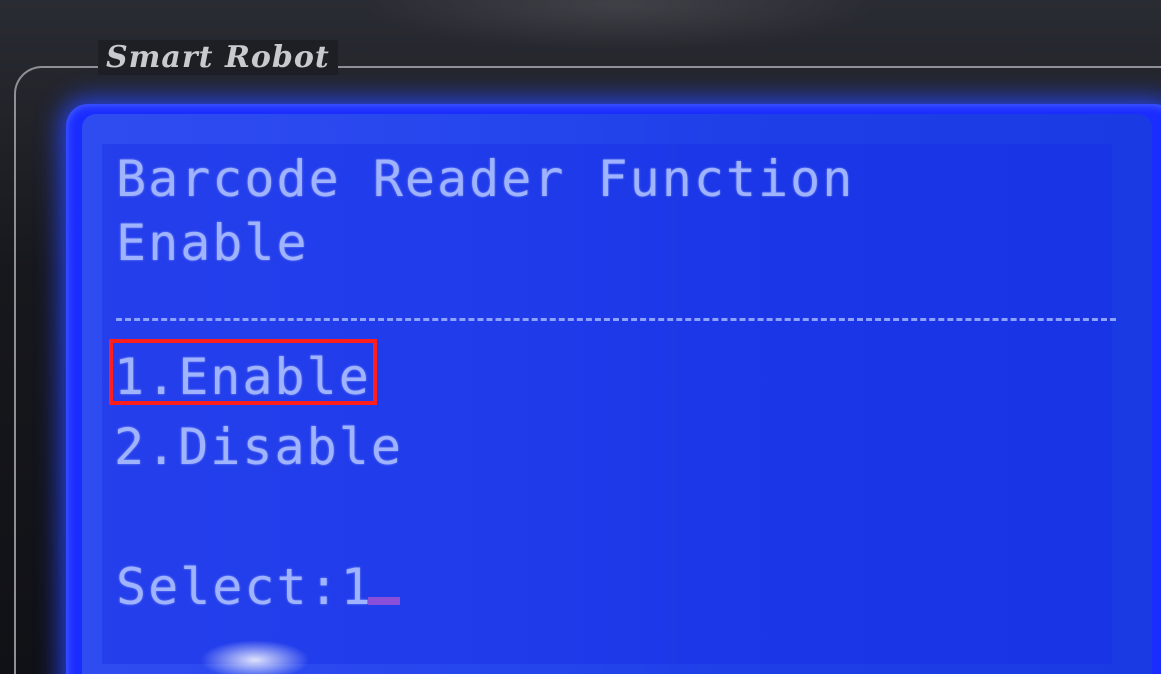 The image size is (1161, 674). What do you see at coordinates (616, 319) in the screenshot?
I see `dashed-divider` at bounding box center [616, 319].